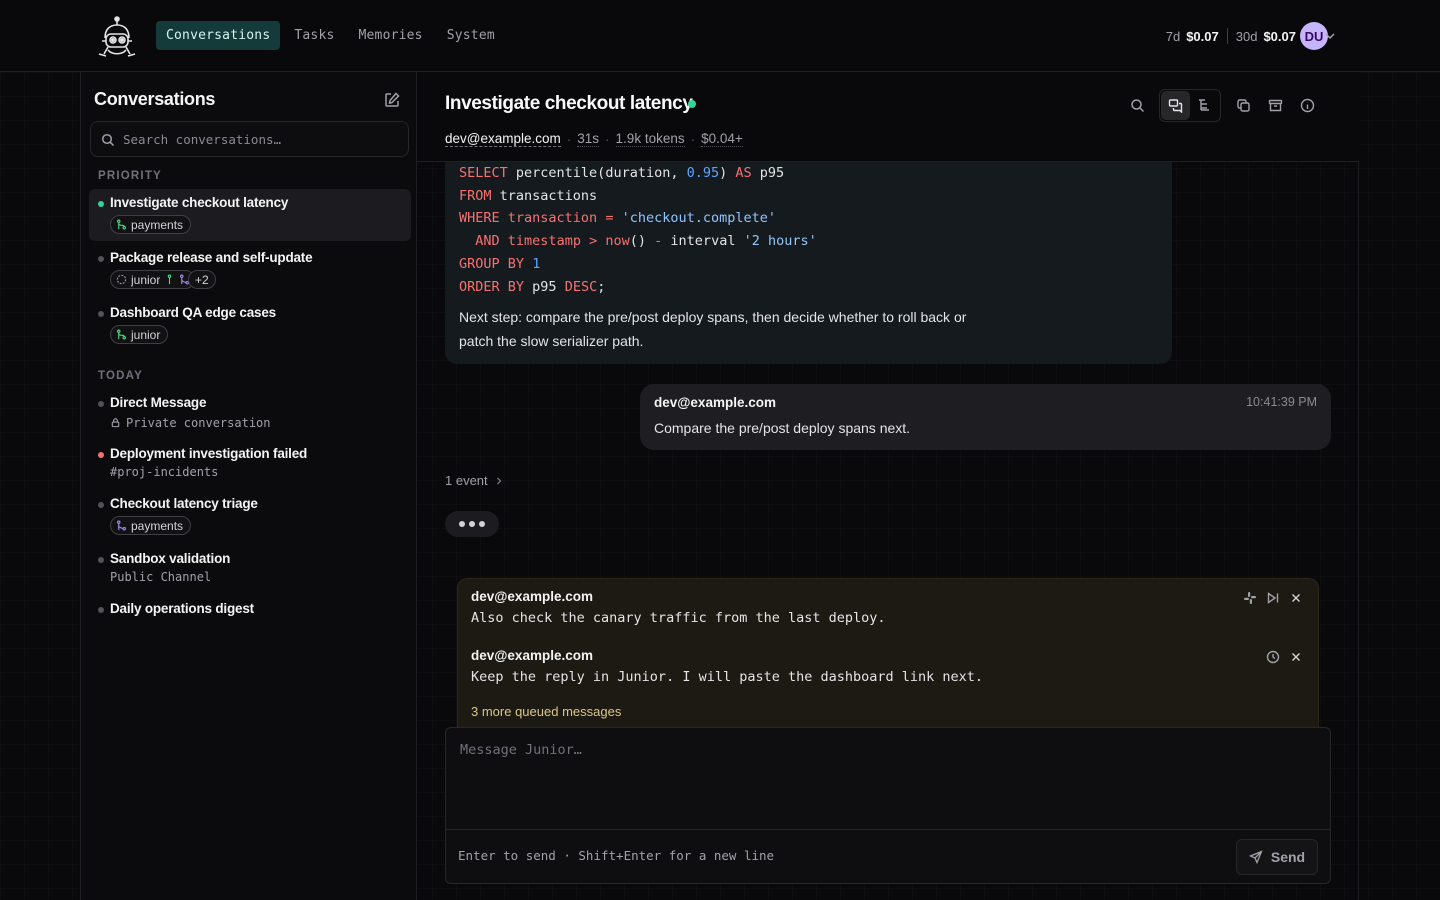 This screenshot has height=900, width=1440. Describe the element at coordinates (1175, 105) in the screenshot. I see `chat-view-icon` at that location.